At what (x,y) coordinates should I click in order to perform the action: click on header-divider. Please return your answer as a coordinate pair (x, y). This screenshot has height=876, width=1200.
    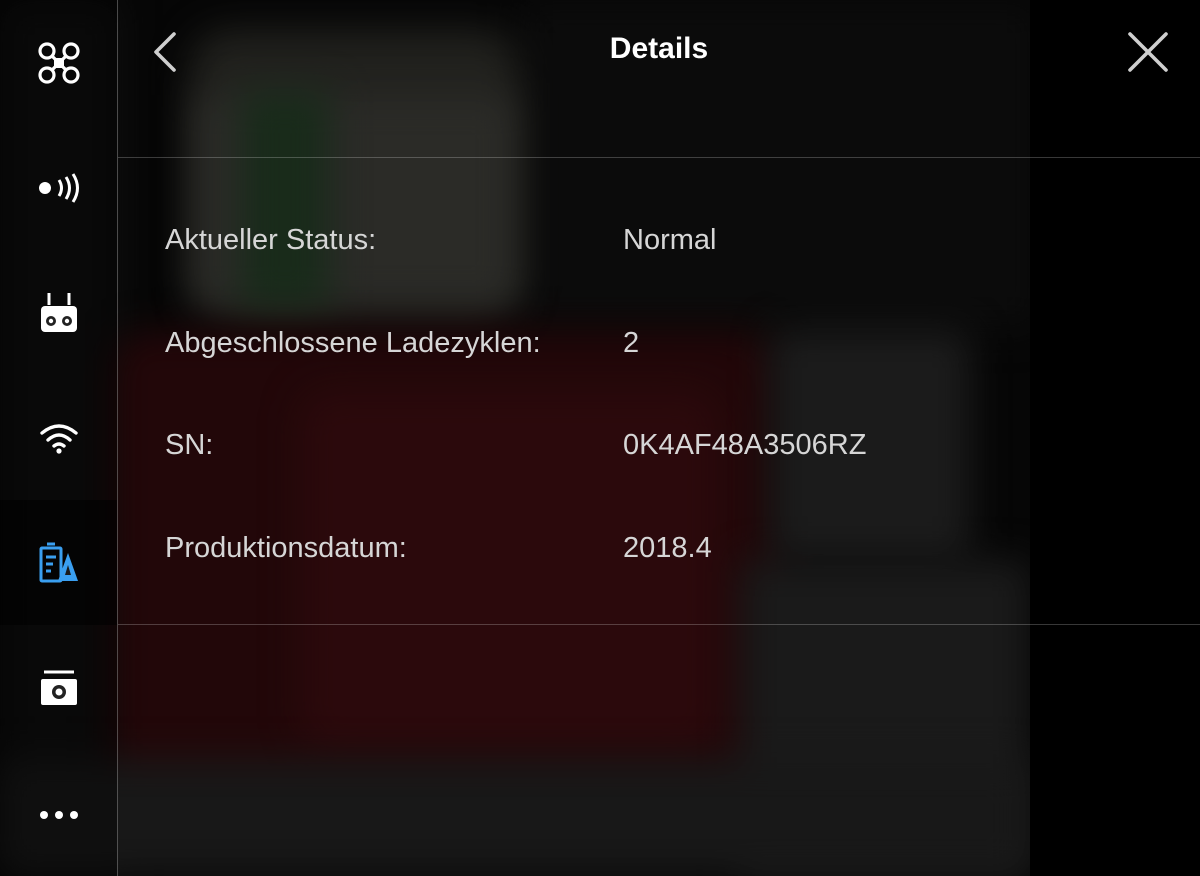
    Looking at the image, I should click on (659, 157).